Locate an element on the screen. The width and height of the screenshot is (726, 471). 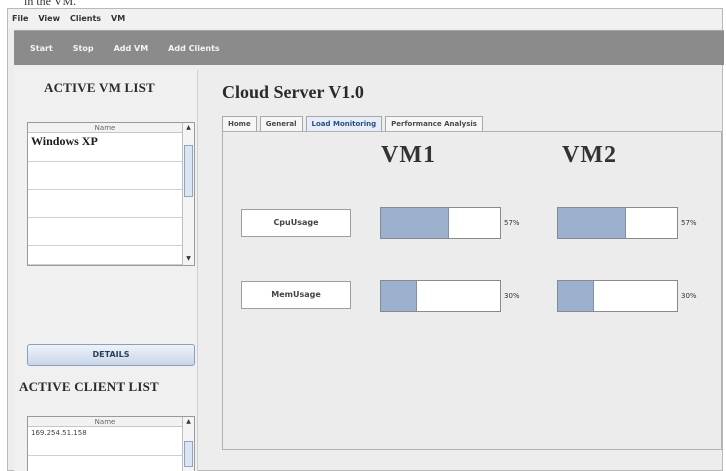
vm-list-row-label: Windows XP is located at coordinates (64, 141).